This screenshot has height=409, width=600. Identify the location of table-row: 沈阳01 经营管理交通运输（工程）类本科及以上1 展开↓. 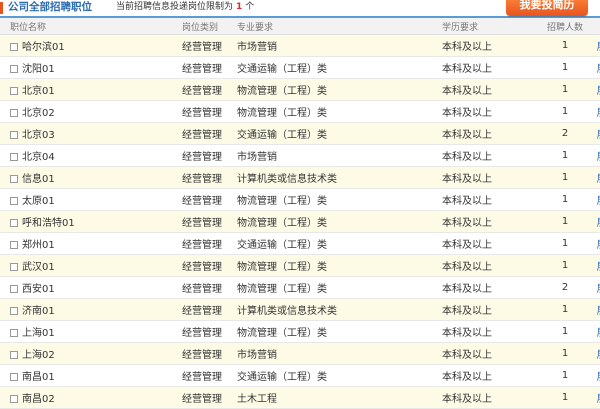
(300, 67).